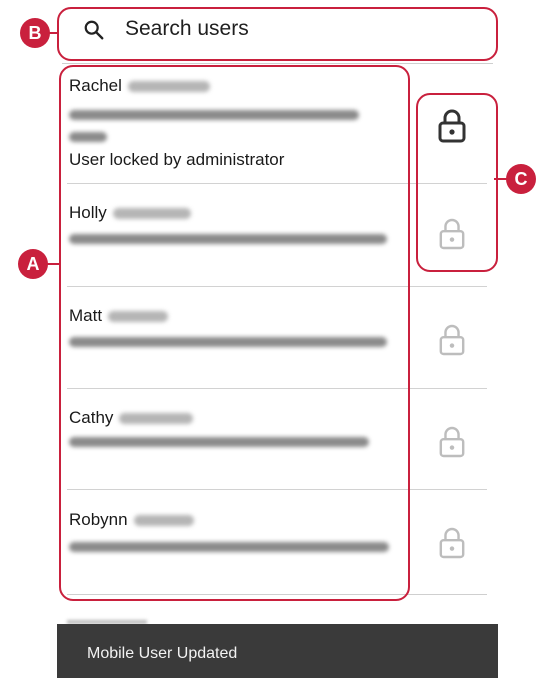 The height and width of the screenshot is (678, 540). Describe the element at coordinates (277, 34) in the screenshot. I see `callout-b-outline` at that location.